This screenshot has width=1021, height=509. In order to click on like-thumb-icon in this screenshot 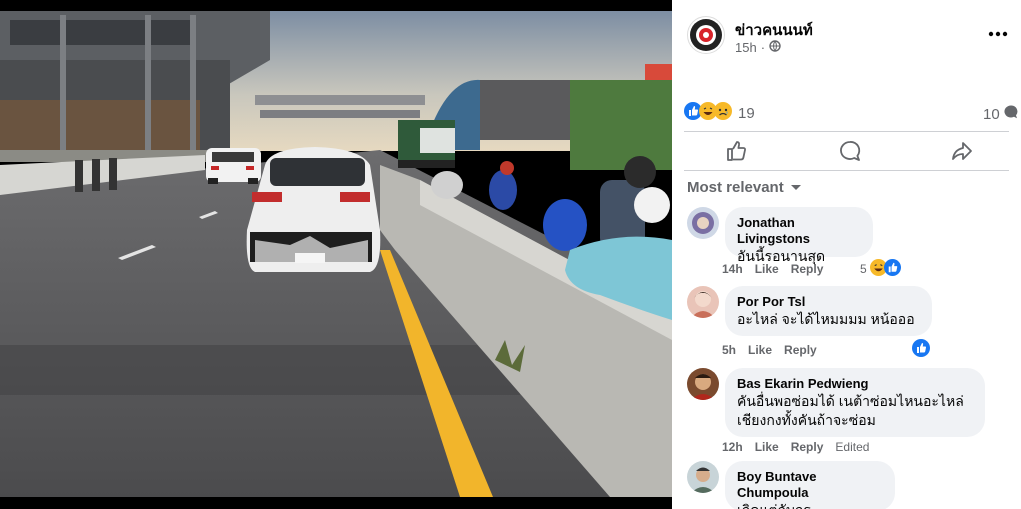, I will do `click(739, 152)`.